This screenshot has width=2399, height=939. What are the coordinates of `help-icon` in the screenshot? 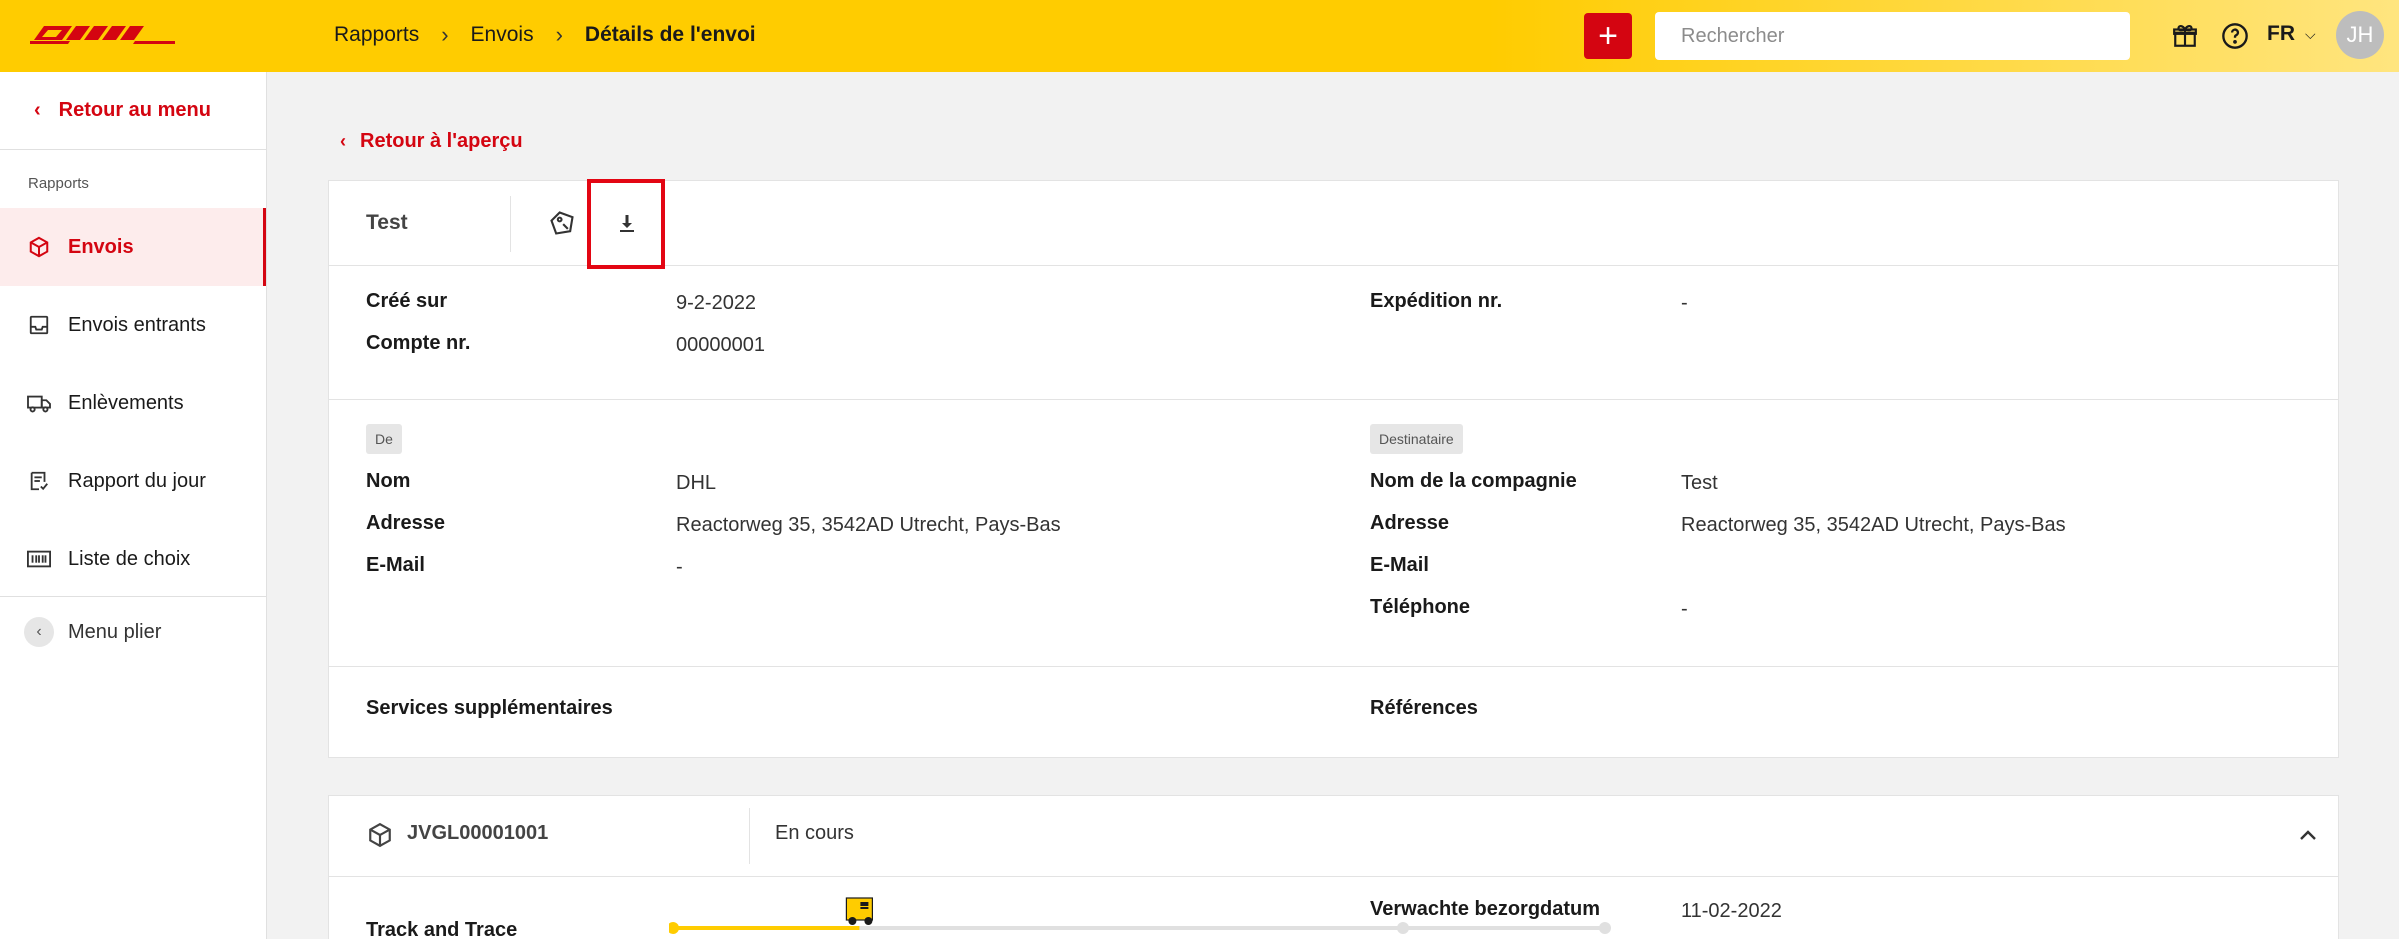 It's located at (2235, 36).